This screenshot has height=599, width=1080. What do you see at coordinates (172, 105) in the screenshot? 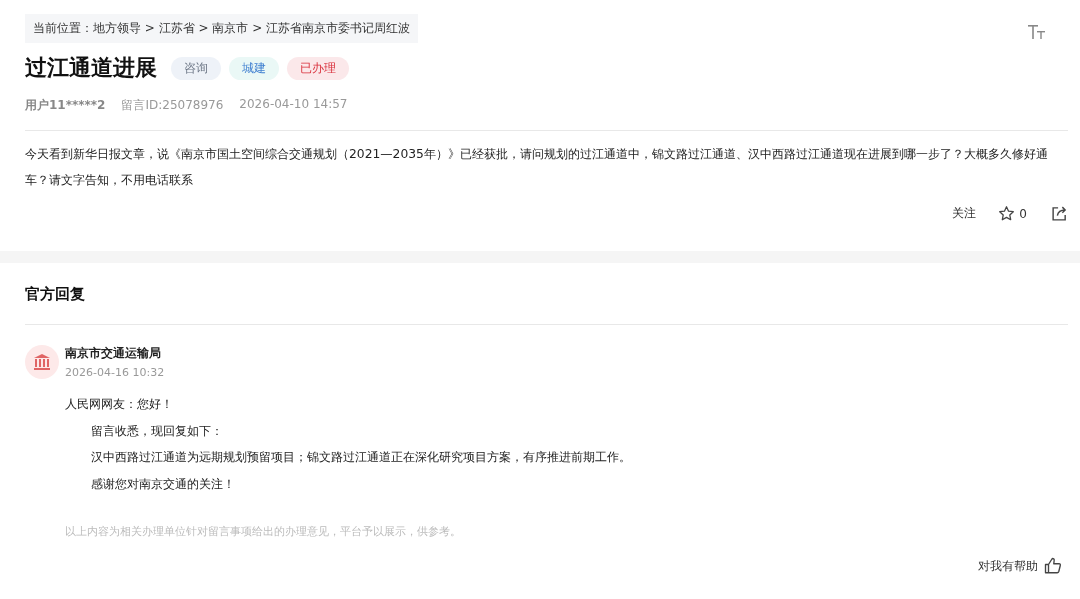
I see `message-id: 留言ID:25078976` at bounding box center [172, 105].